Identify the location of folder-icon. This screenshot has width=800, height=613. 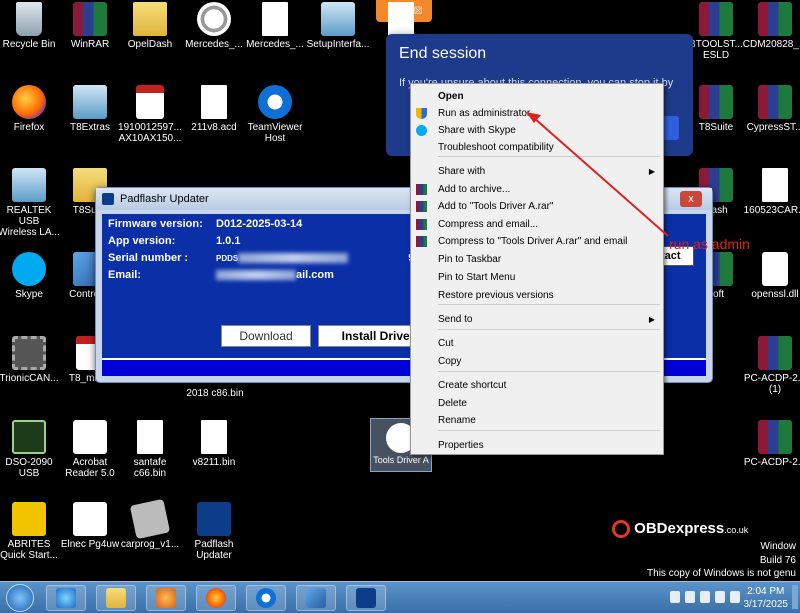
(116, 598).